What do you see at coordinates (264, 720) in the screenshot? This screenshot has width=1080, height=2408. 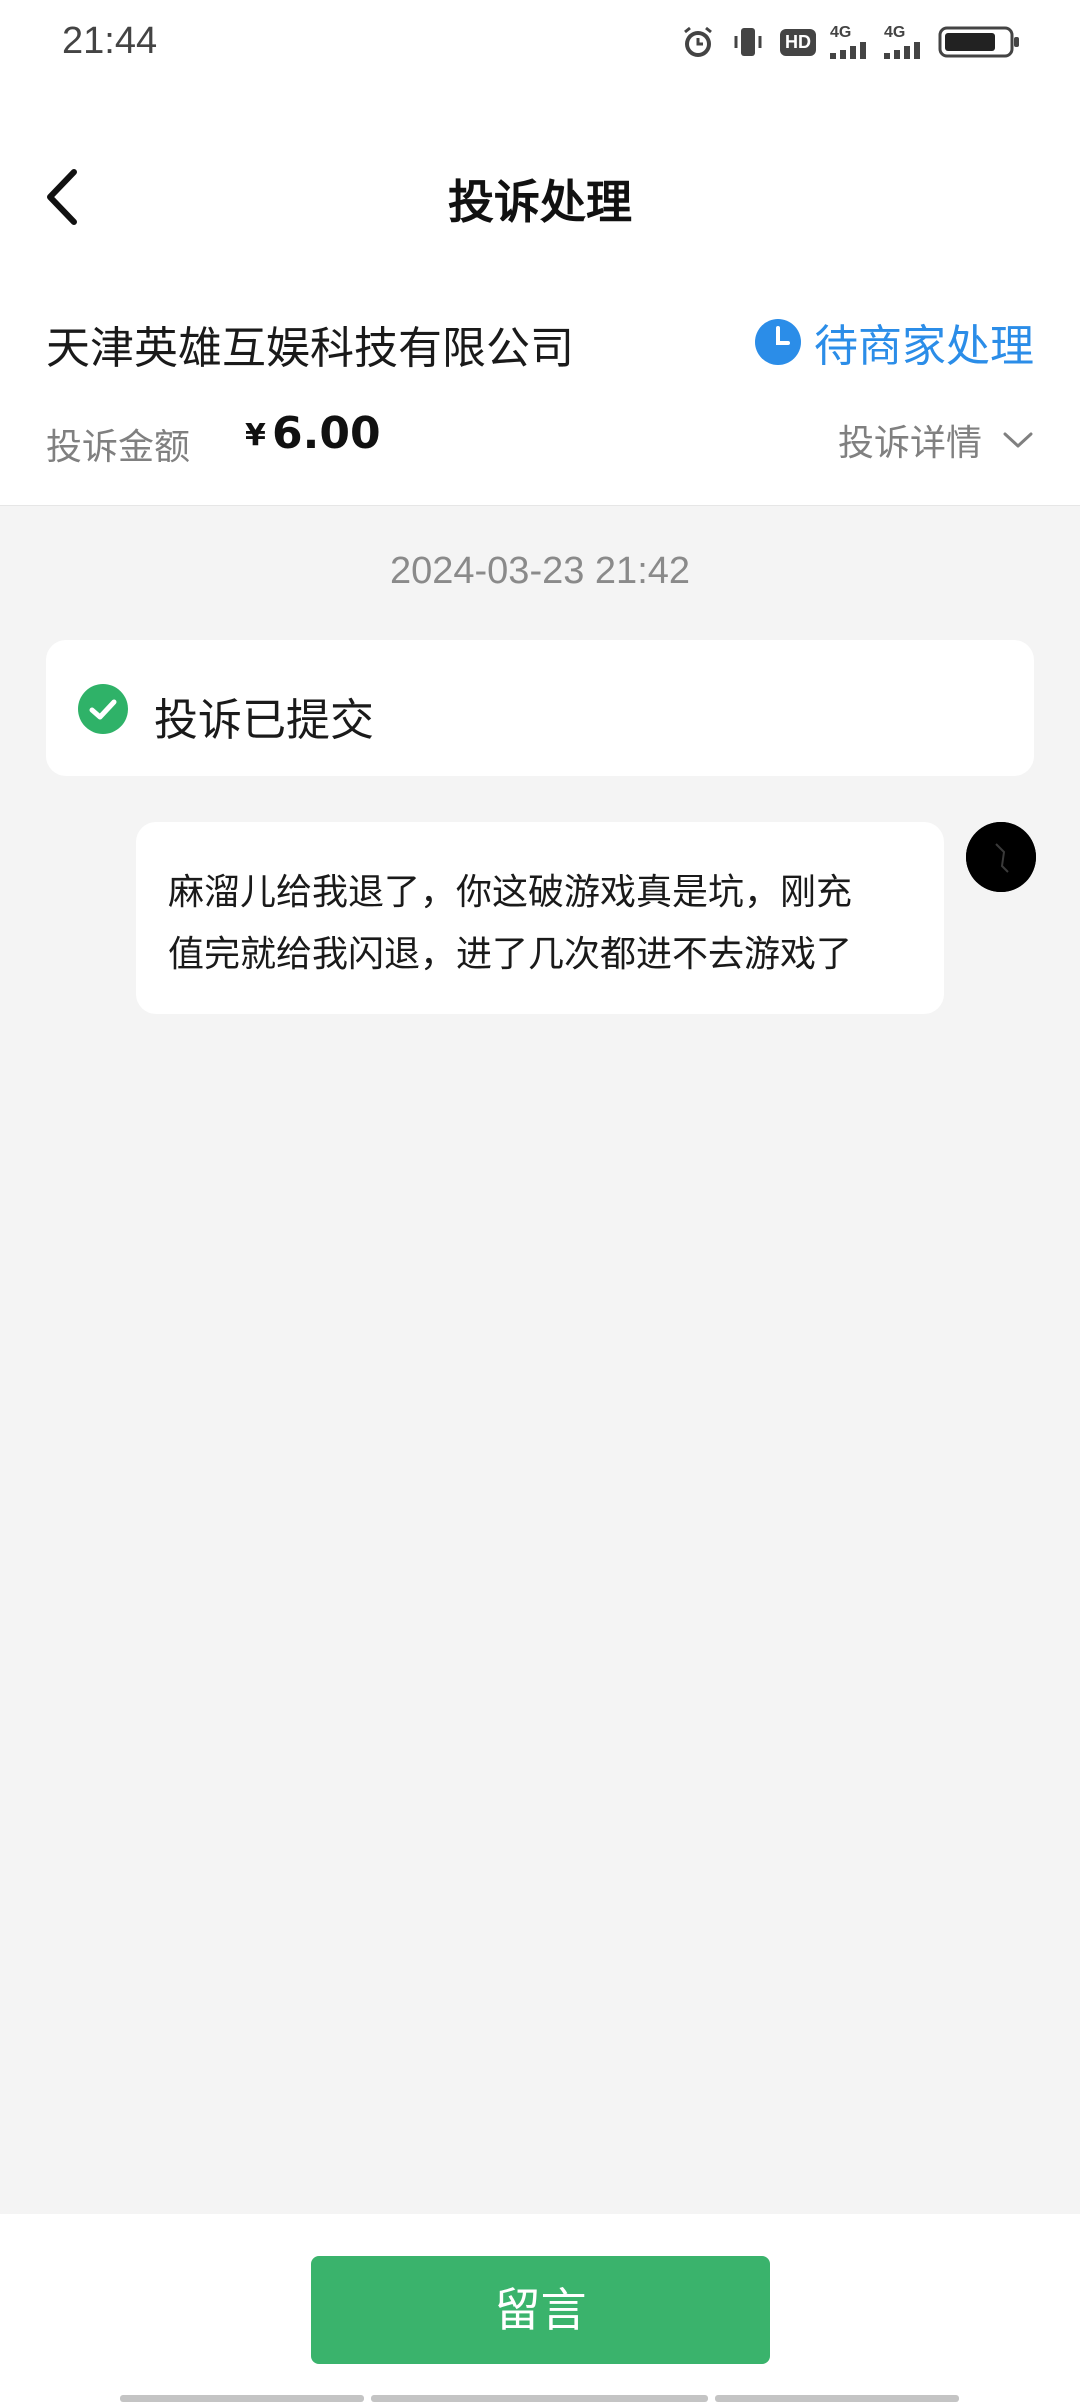 I see `event-text: 投诉已提交` at bounding box center [264, 720].